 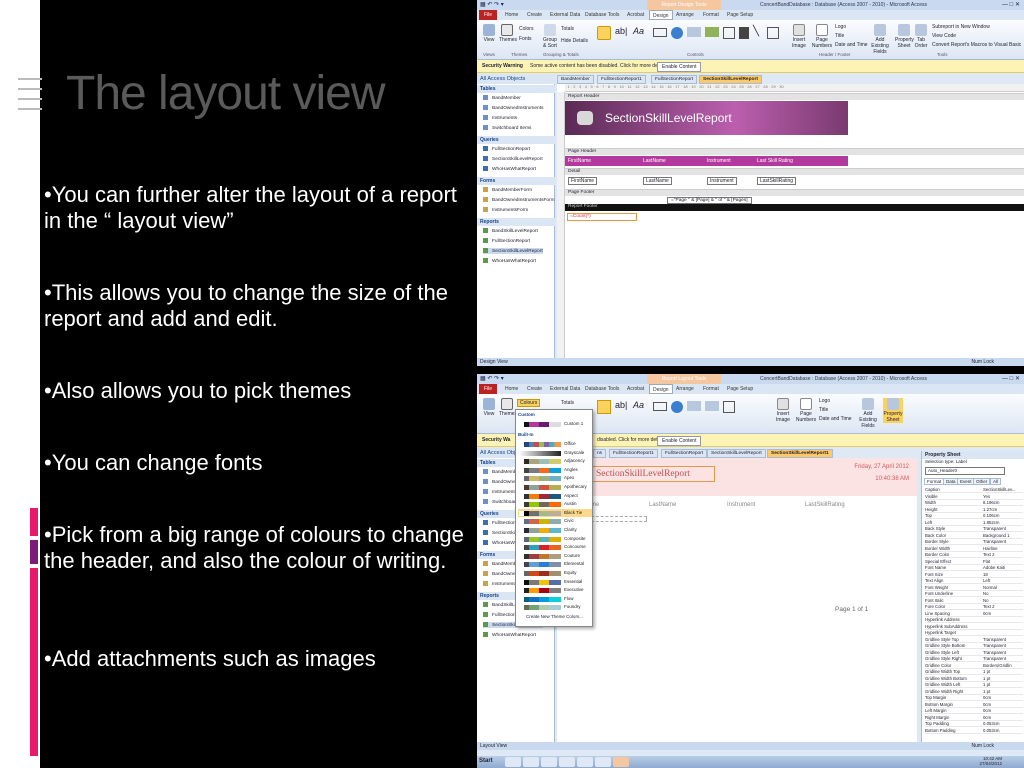 What do you see at coordinates (773, 33) in the screenshot?
I see `rectangle-icon` at bounding box center [773, 33].